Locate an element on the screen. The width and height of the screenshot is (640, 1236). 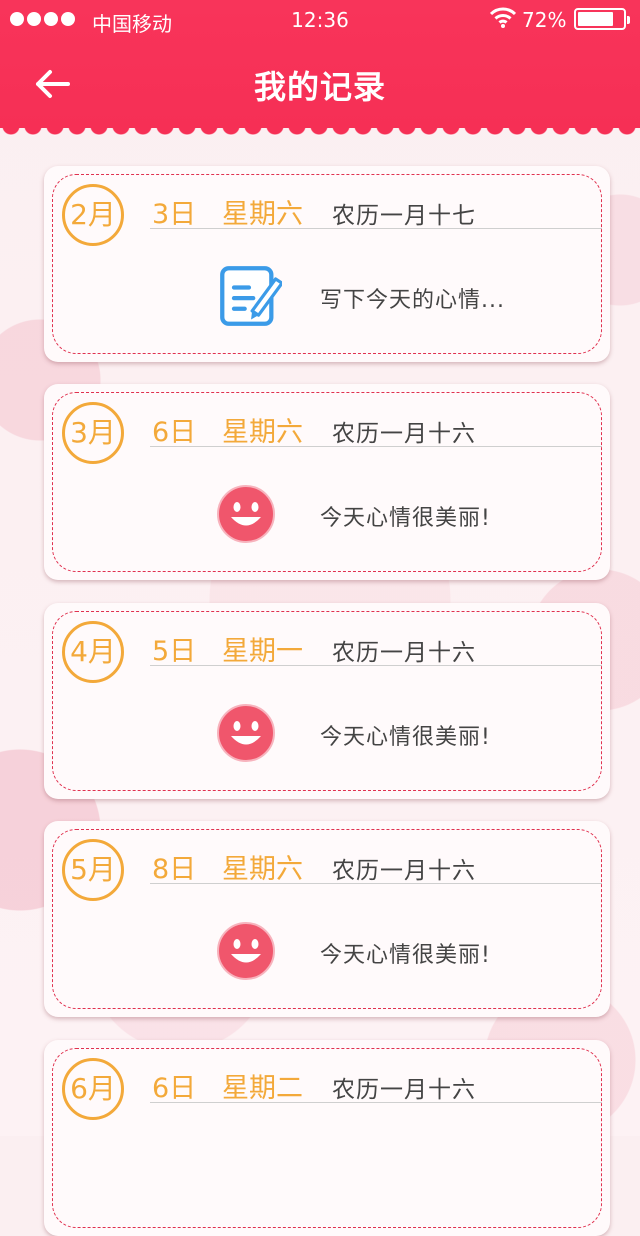
day-label: 5日 is located at coordinates (174, 651).